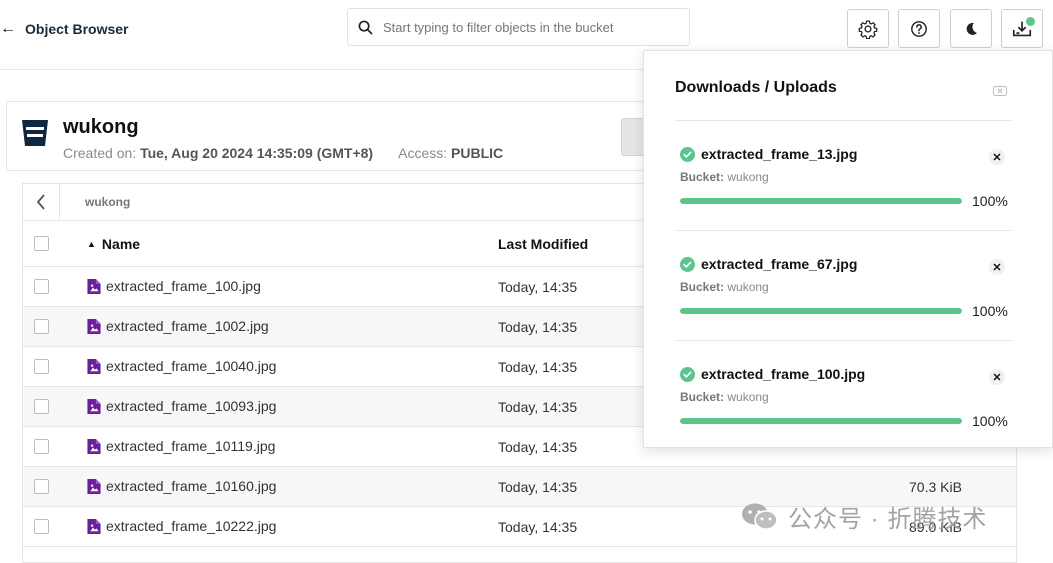 This screenshot has width=1053, height=563. I want to click on file-name-cell: extracted_frame_10222.jpg, so click(181, 526).